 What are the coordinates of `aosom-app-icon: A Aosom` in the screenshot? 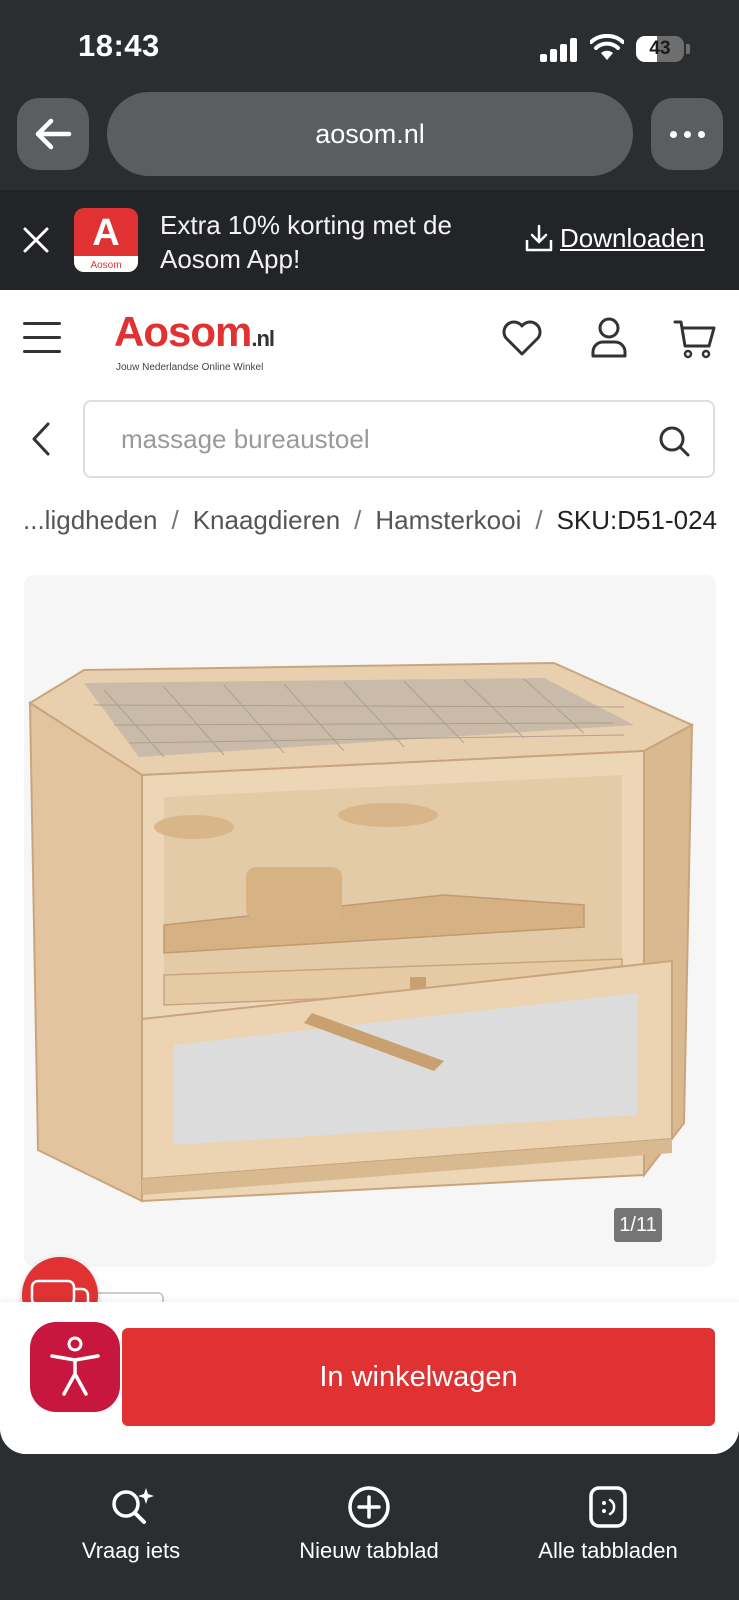 It's located at (106, 240).